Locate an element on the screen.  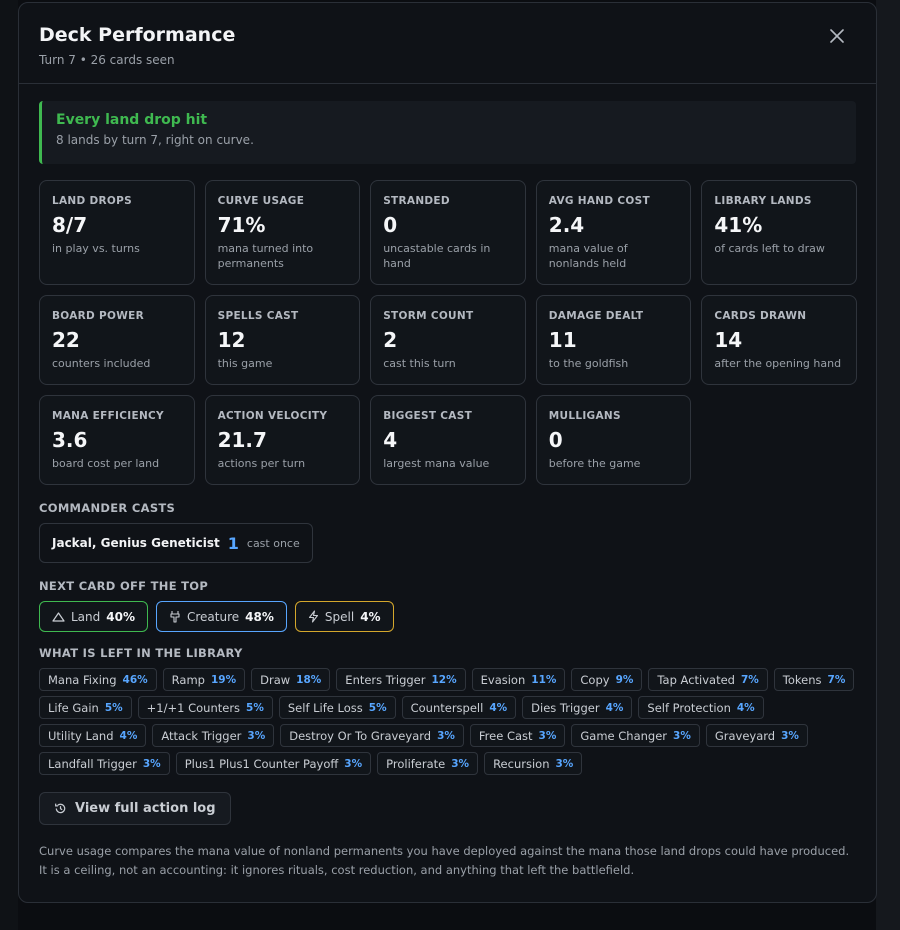
library-tag-label: Landfall Trigger is located at coordinates (92, 763).